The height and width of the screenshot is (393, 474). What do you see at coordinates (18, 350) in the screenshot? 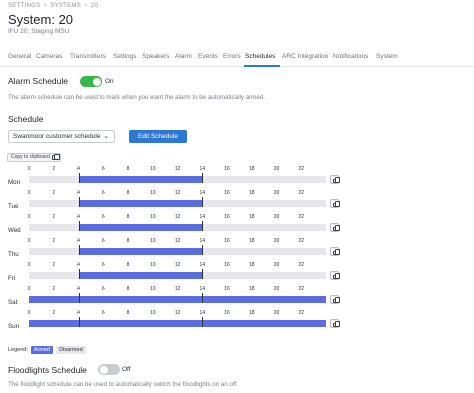
I see `legend-label: Legend:` at bounding box center [18, 350].